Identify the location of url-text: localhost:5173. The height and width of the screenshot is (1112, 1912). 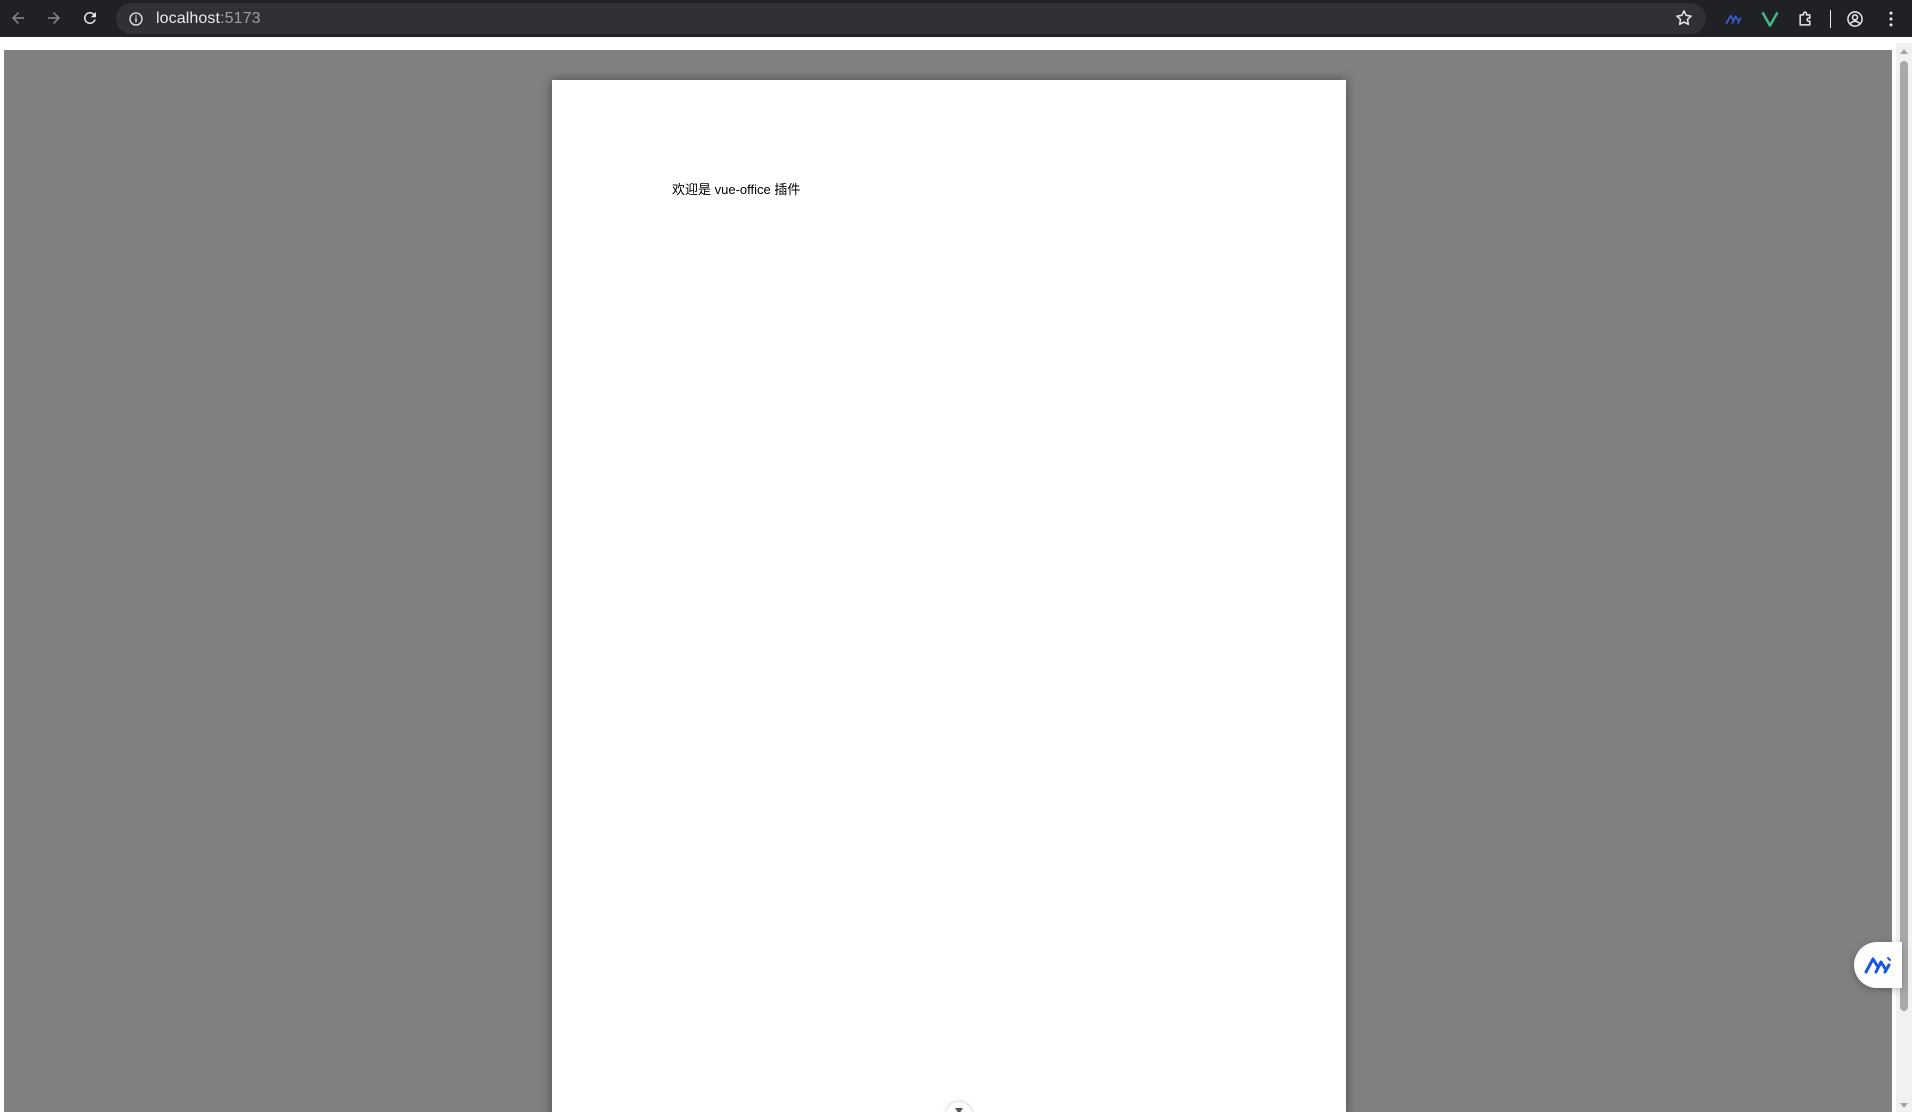
(208, 19).